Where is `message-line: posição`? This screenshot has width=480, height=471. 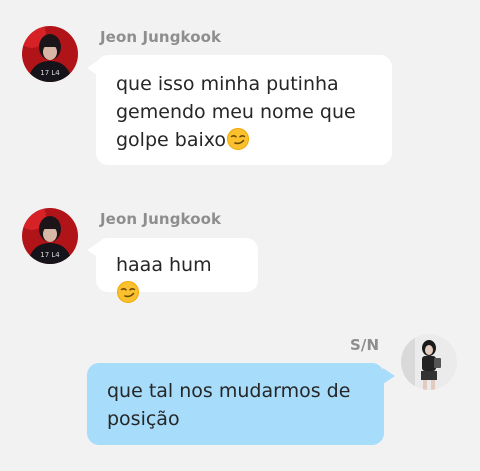
message-line: posição is located at coordinates (143, 419).